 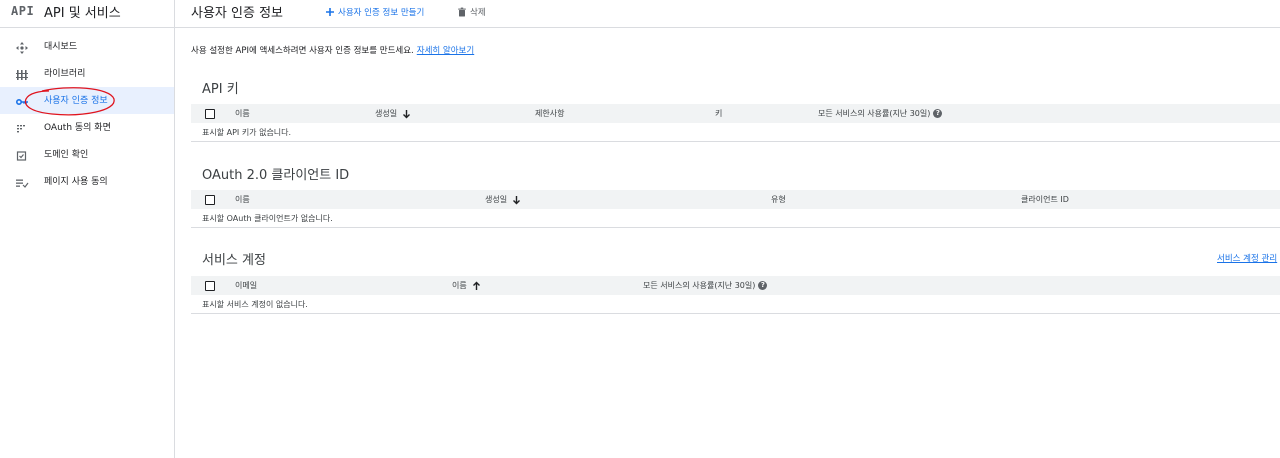 I want to click on create-credentials-button: 사용자 인증 정보 만들기, so click(x=374, y=12).